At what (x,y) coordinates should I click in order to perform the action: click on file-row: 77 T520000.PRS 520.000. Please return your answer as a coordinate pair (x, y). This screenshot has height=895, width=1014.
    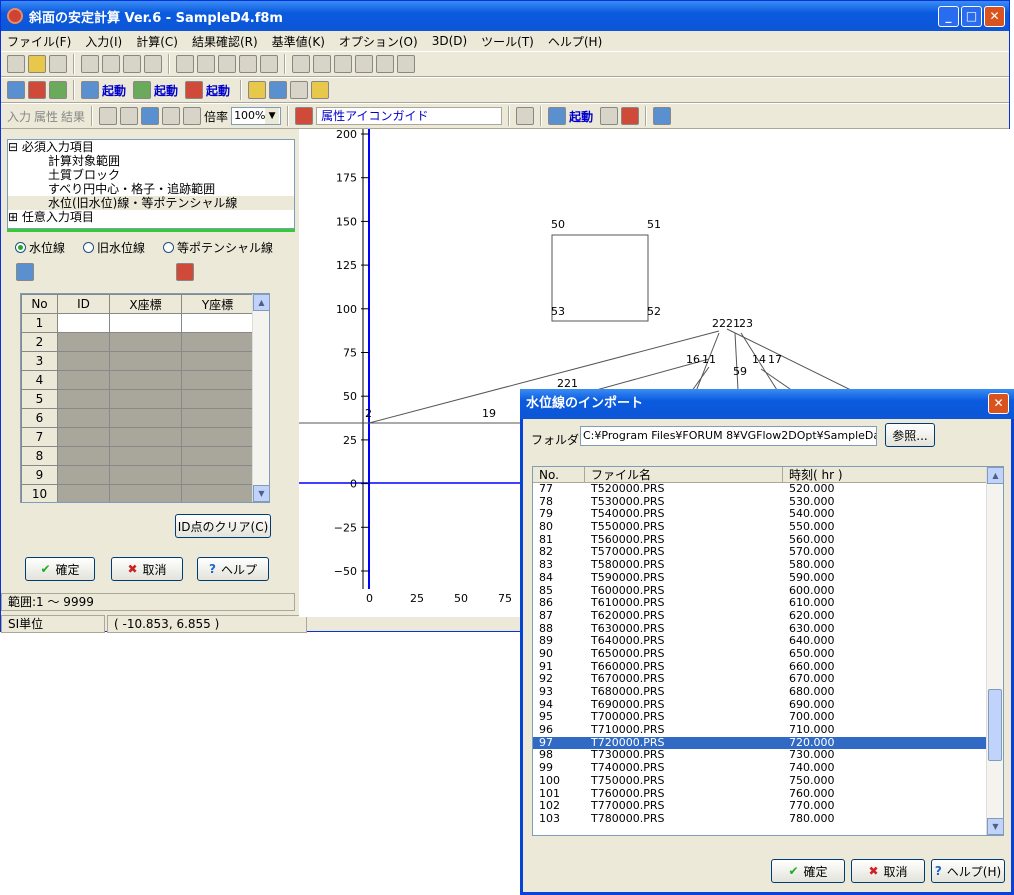
    Looking at the image, I should click on (768, 489).